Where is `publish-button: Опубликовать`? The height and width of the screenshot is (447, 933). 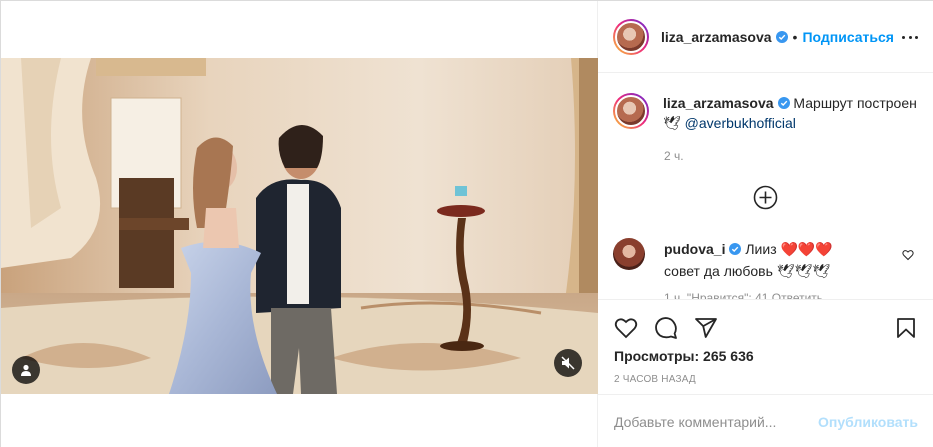 publish-button: Опубликовать is located at coordinates (868, 422).